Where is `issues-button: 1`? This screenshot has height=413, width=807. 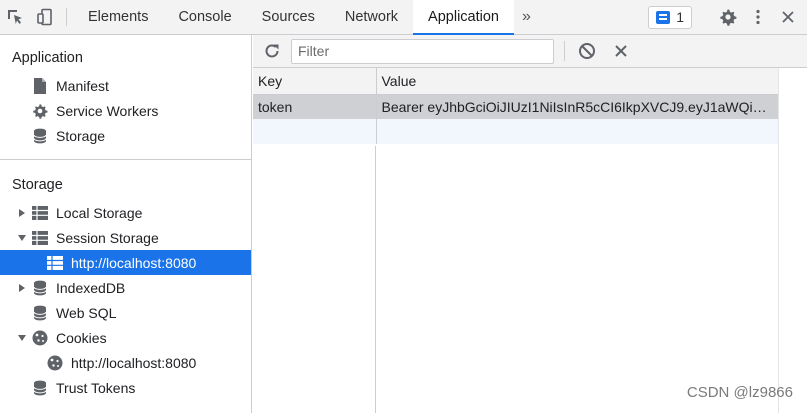
issues-button: 1 is located at coordinates (670, 17).